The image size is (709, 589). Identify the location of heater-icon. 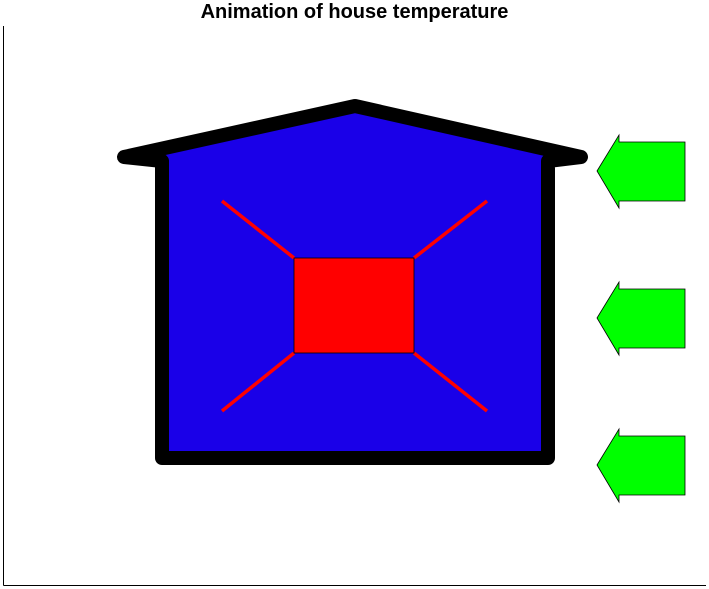
(354, 305).